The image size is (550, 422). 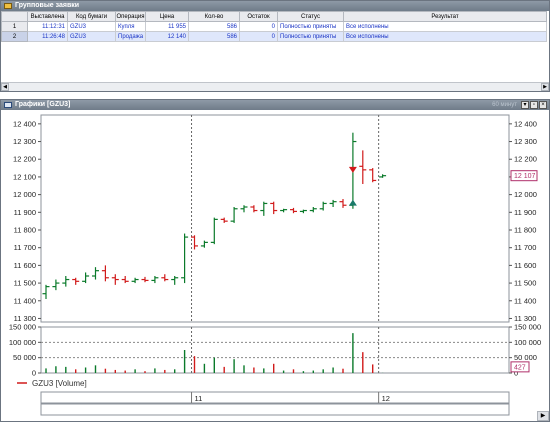 I want to click on volume-tick-label: 0, so click(x=34, y=373).